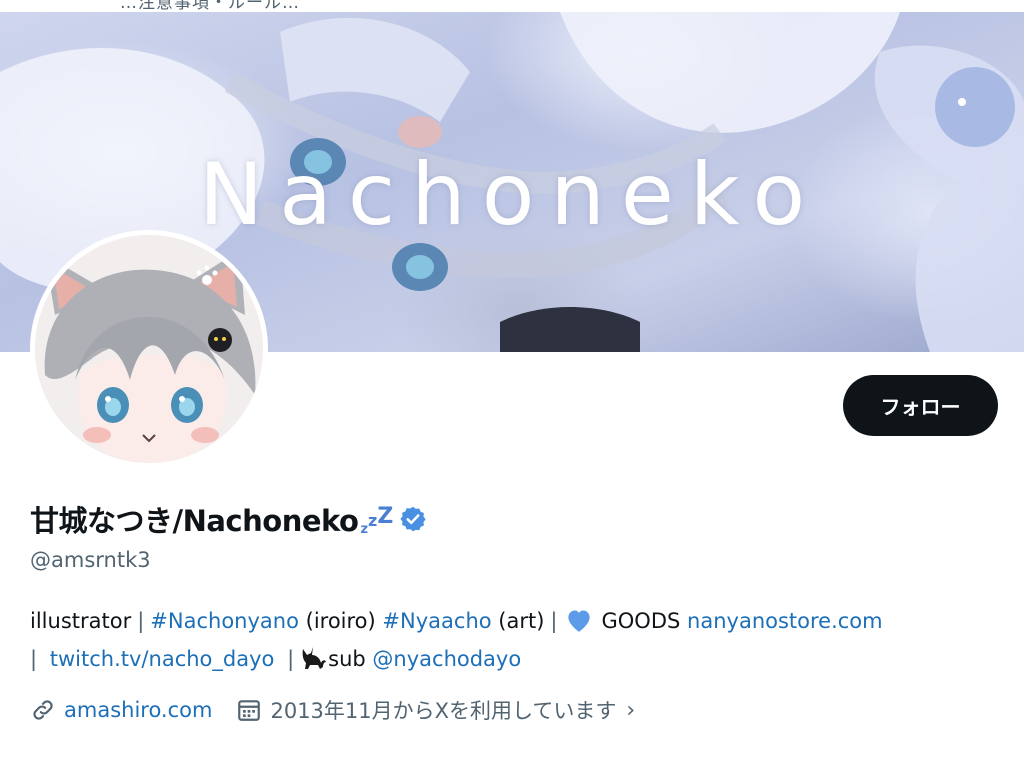 The image size is (1024, 759). Describe the element at coordinates (785, 621) in the screenshot. I see `store-link: nanyanostore.com` at that location.